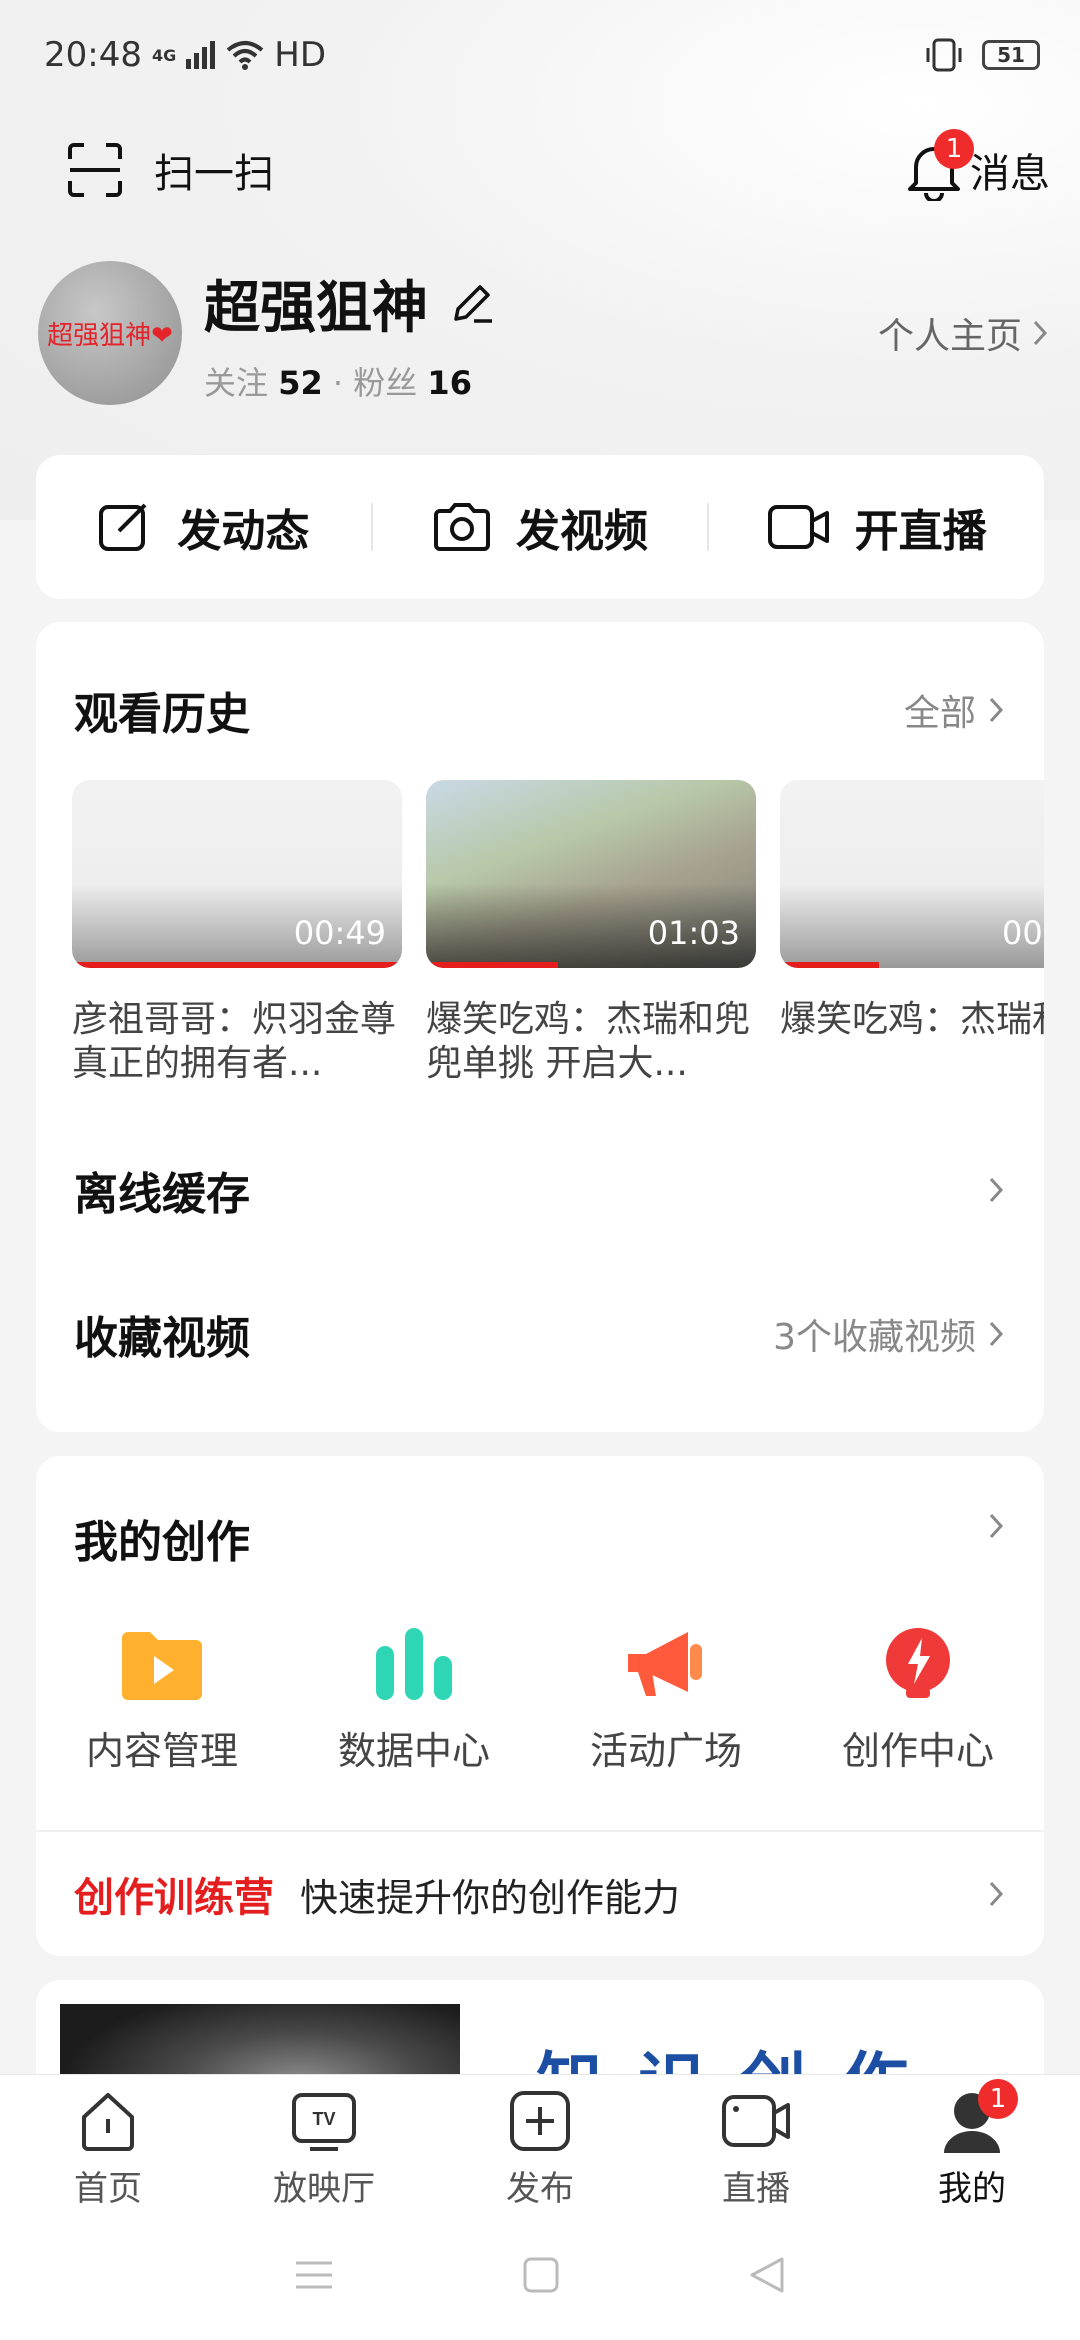 The width and height of the screenshot is (1080, 2340). I want to click on nav-live: 直播, so click(756, 2142).